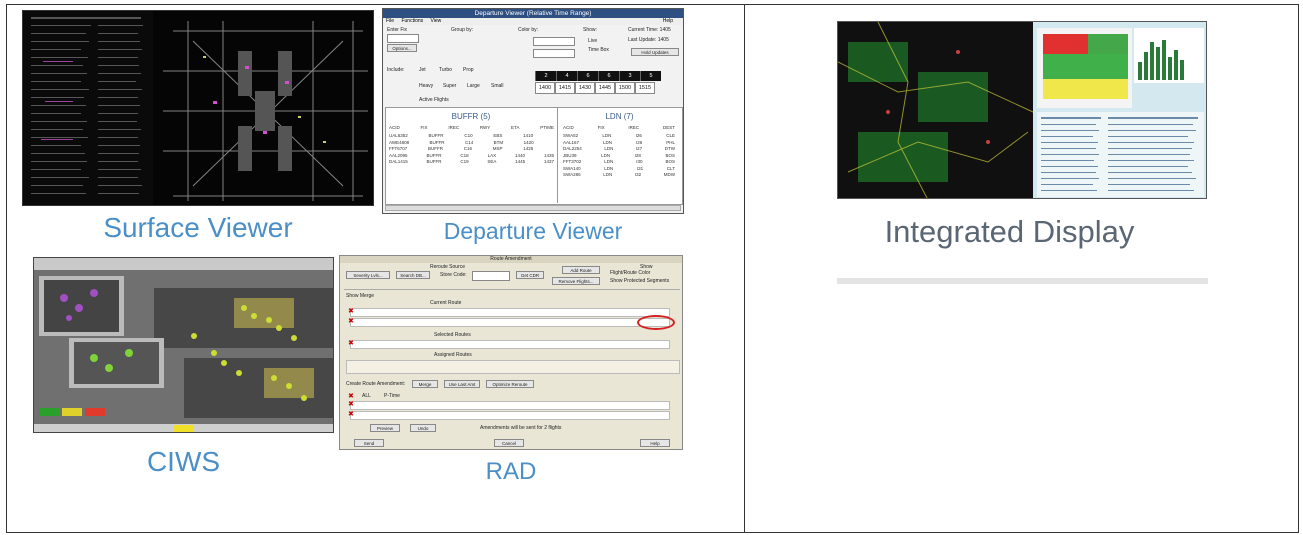 The height and width of the screenshot is (535, 1303). What do you see at coordinates (485, 128) in the screenshot?
I see `column-header: RWY` at bounding box center [485, 128].